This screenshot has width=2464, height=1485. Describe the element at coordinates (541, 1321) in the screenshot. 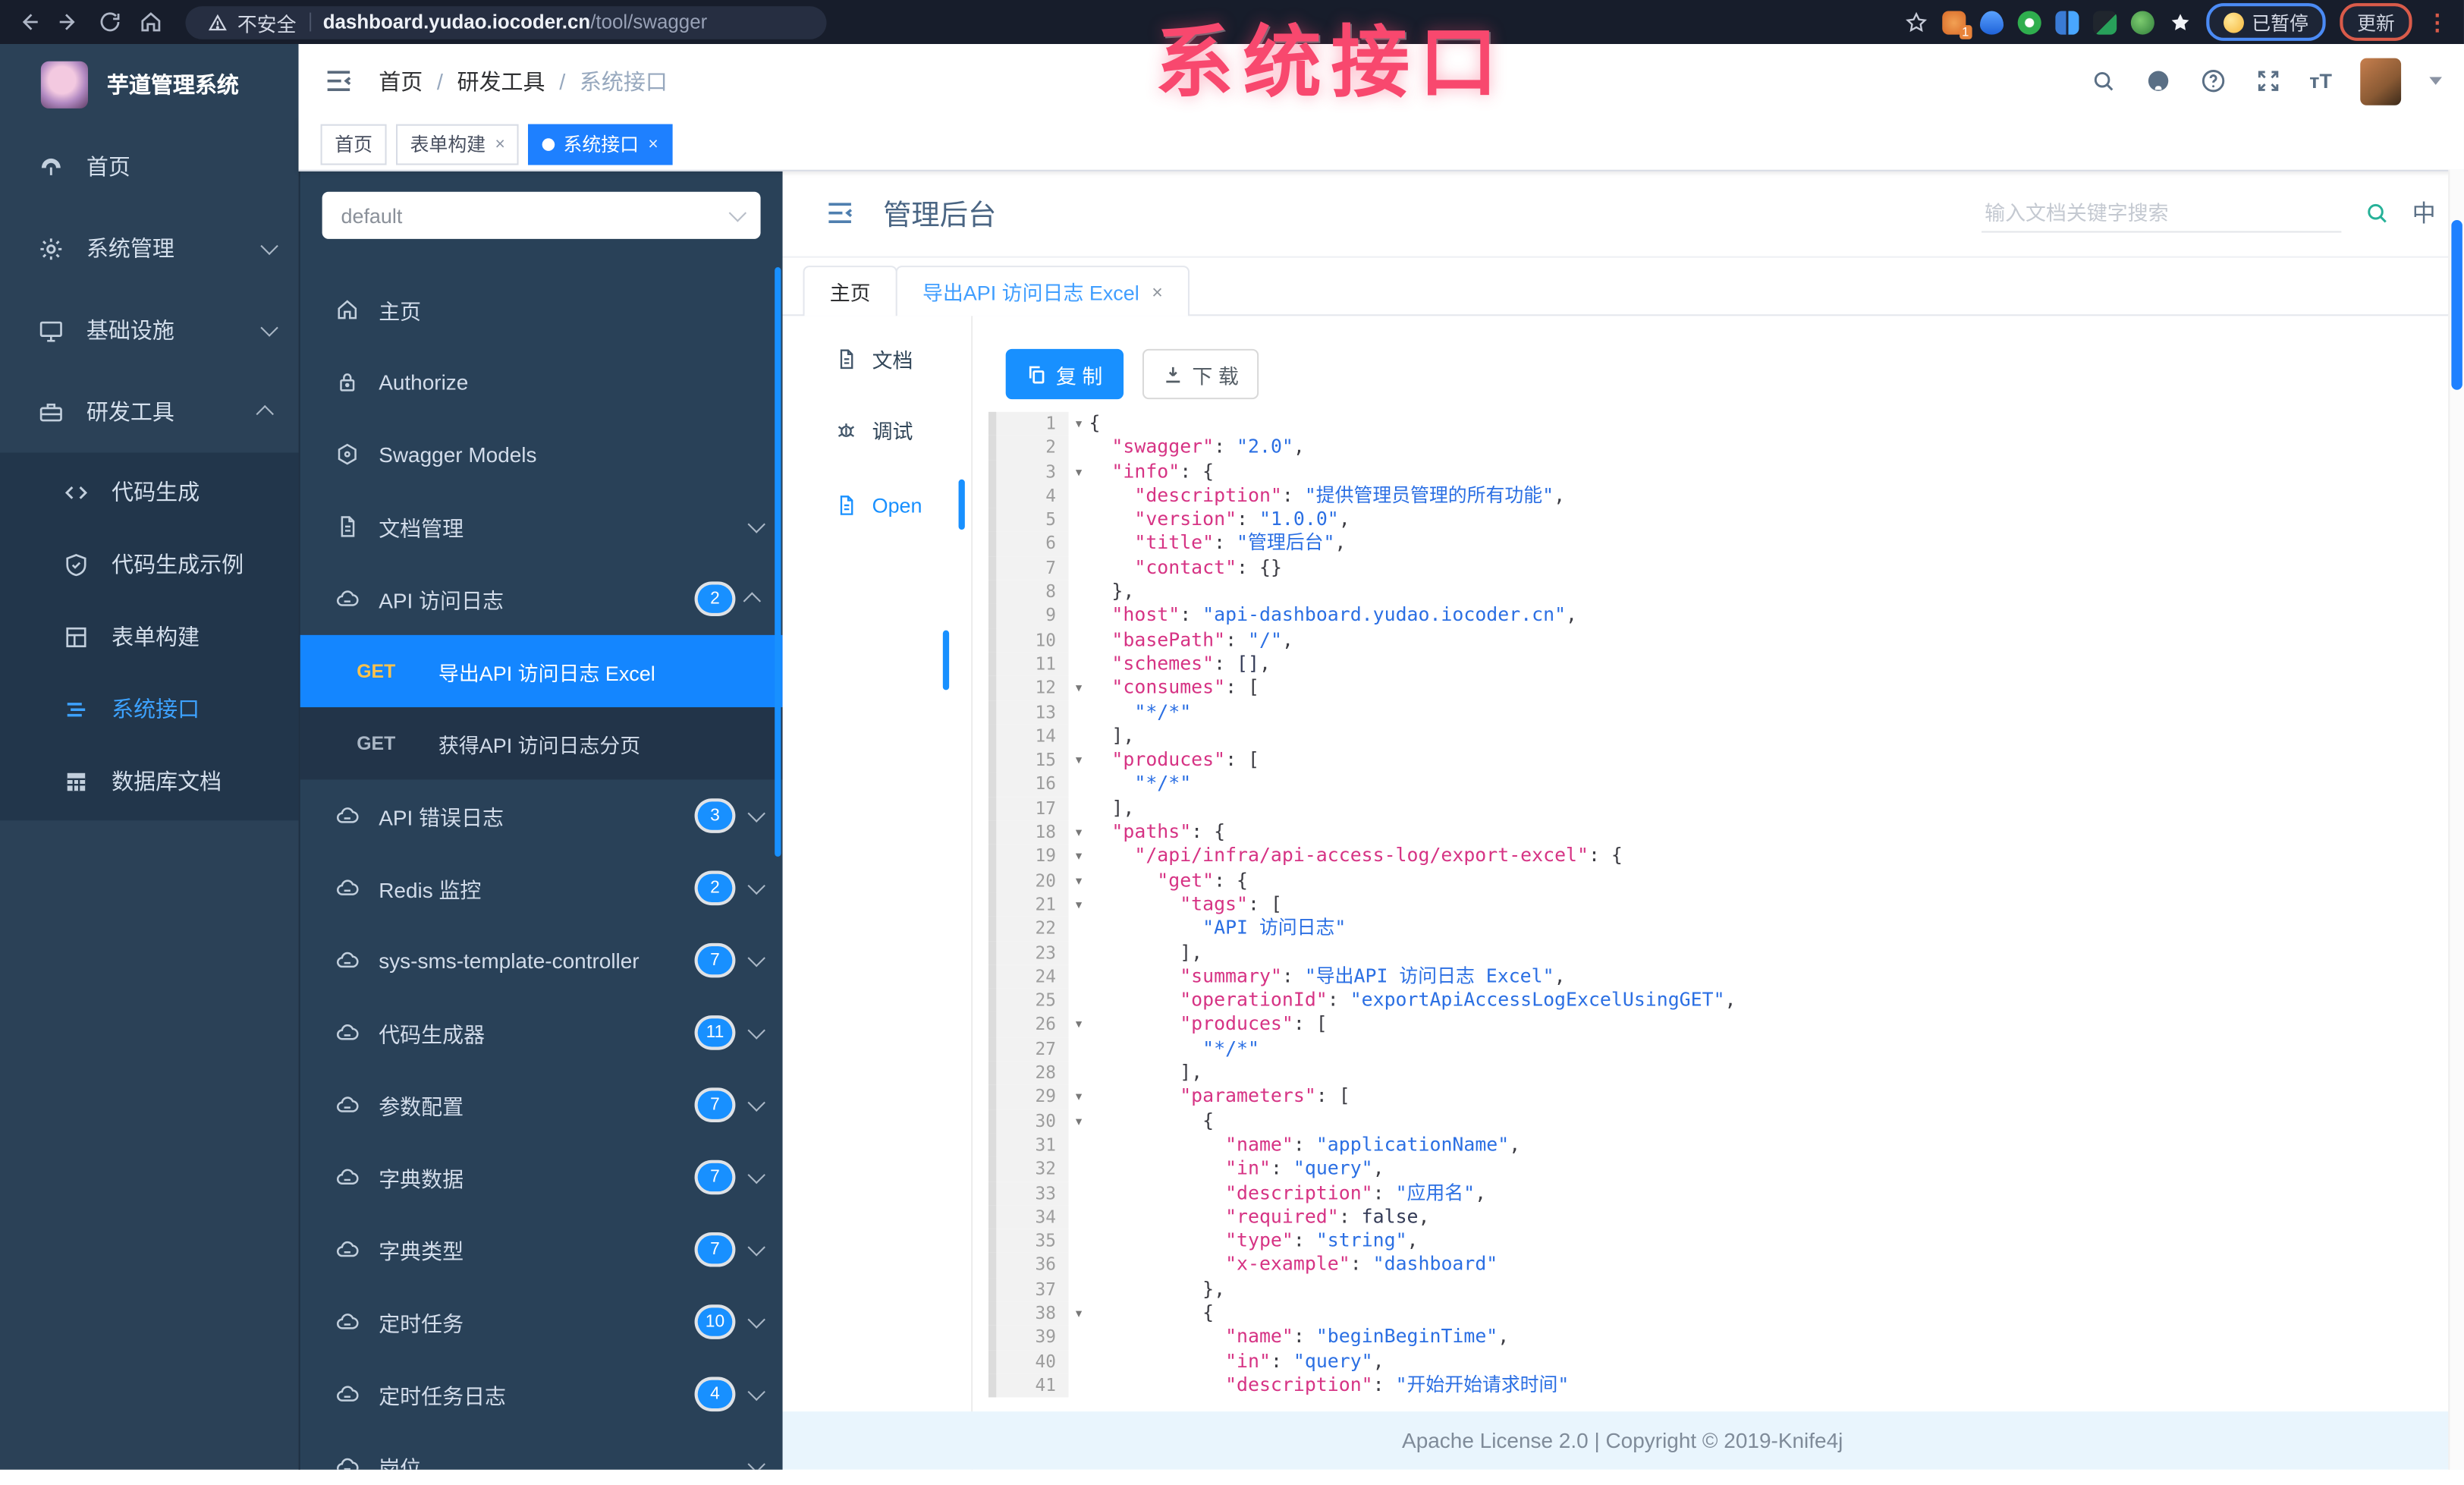

I see `swagger-nav-定时任务: 定时任务 10` at that location.